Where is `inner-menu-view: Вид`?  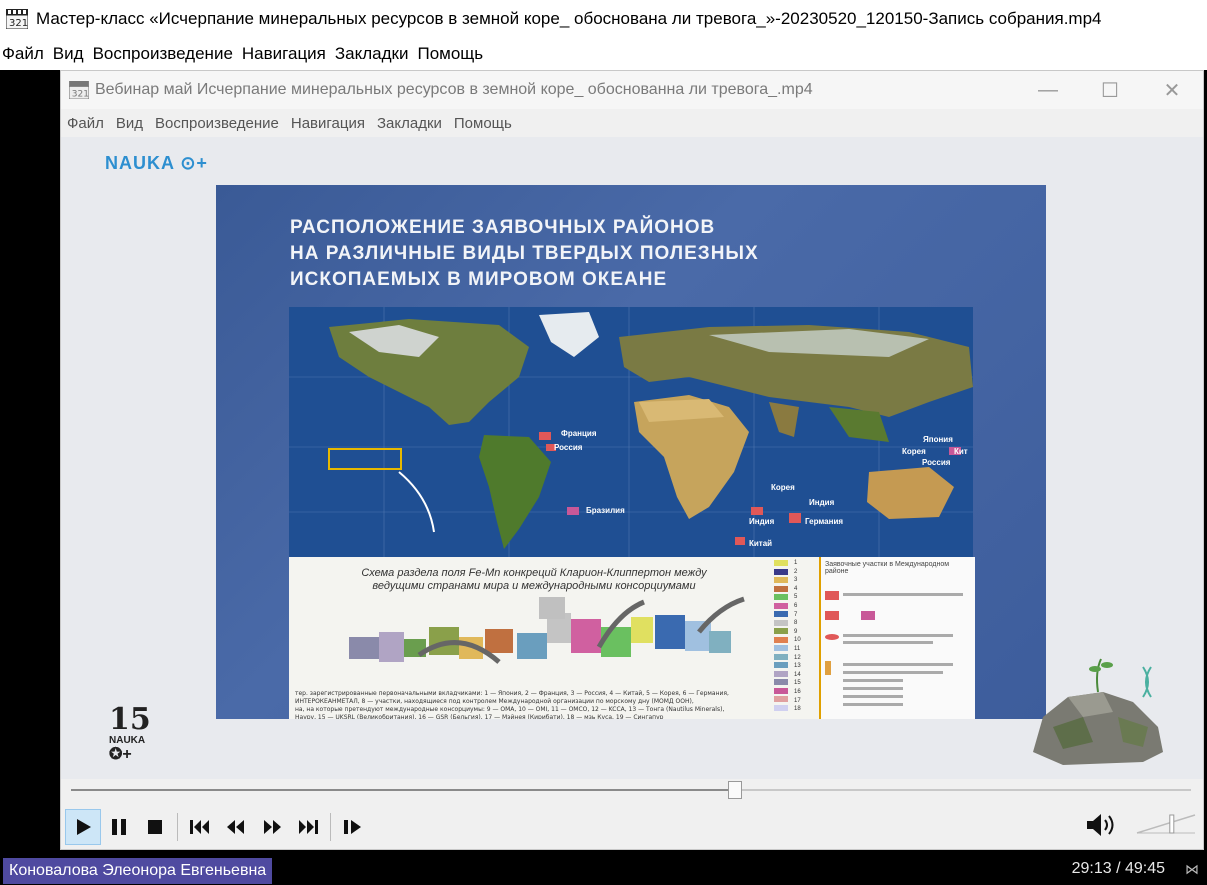 inner-menu-view: Вид is located at coordinates (129, 123).